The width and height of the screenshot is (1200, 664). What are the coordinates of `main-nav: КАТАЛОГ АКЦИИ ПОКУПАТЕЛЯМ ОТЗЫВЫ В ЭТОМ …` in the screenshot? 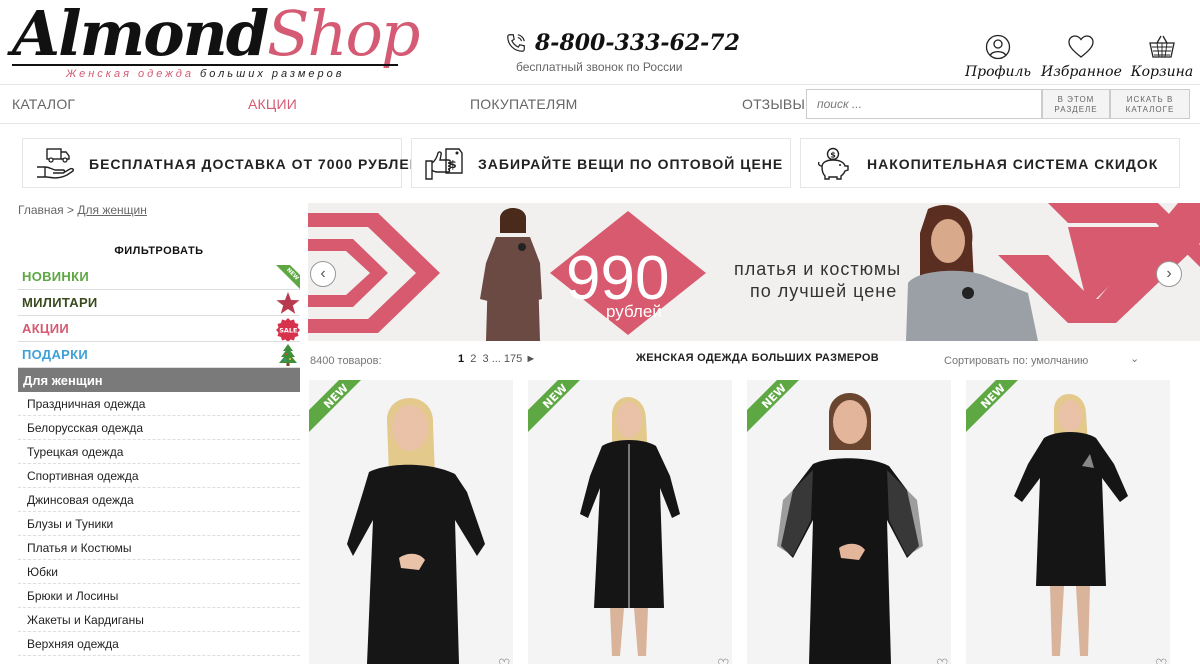 It's located at (600, 104).